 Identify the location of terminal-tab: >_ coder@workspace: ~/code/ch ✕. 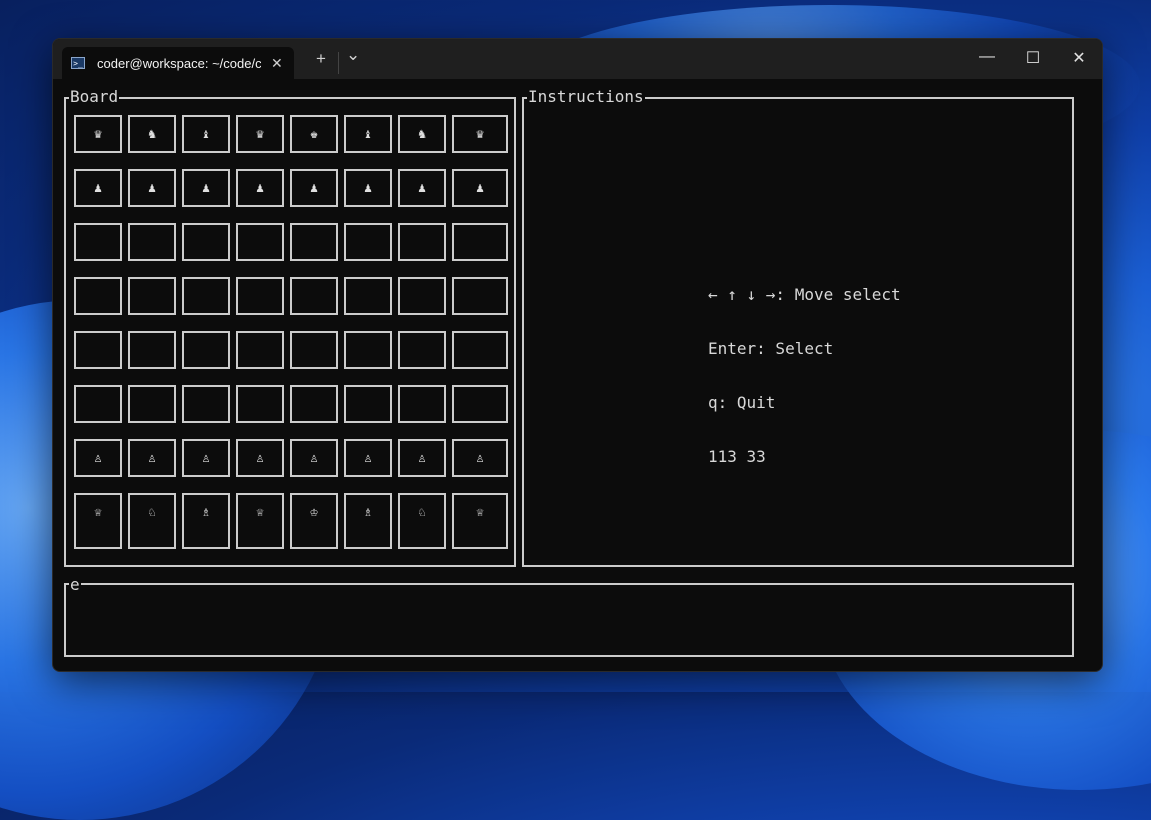
(178, 63).